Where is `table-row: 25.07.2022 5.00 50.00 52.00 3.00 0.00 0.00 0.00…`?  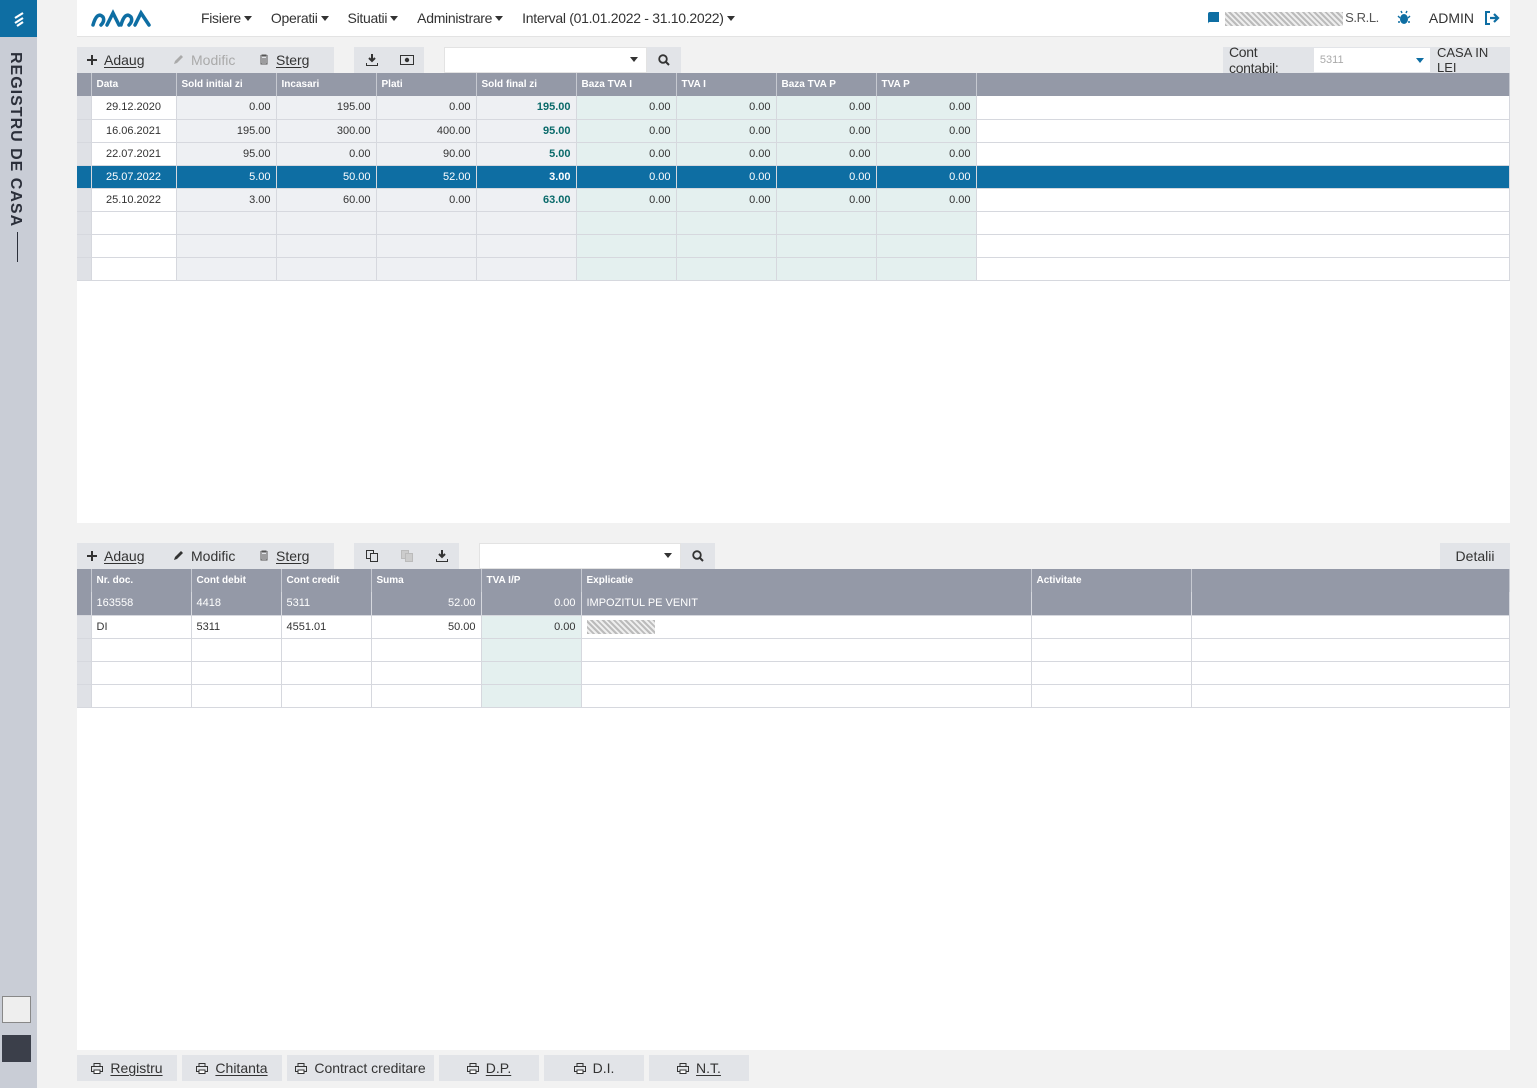 table-row: 25.07.2022 5.00 50.00 52.00 3.00 0.00 0.00 0.00… is located at coordinates (793, 177).